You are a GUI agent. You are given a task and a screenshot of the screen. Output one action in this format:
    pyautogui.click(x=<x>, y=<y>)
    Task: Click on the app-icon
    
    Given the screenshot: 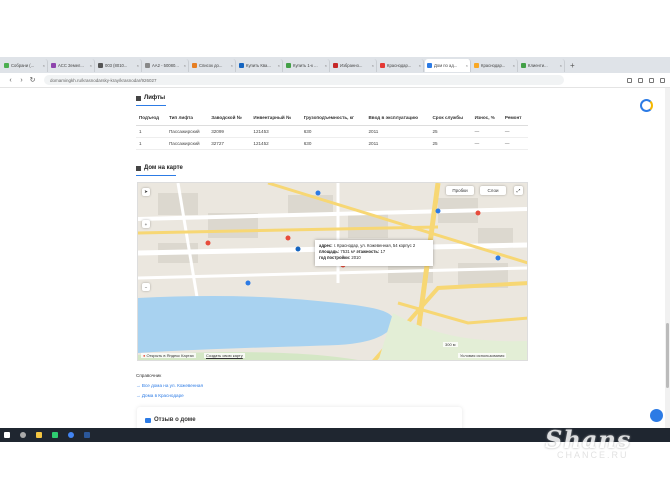 What is the action you would take?
    pyautogui.click(x=55, y=435)
    